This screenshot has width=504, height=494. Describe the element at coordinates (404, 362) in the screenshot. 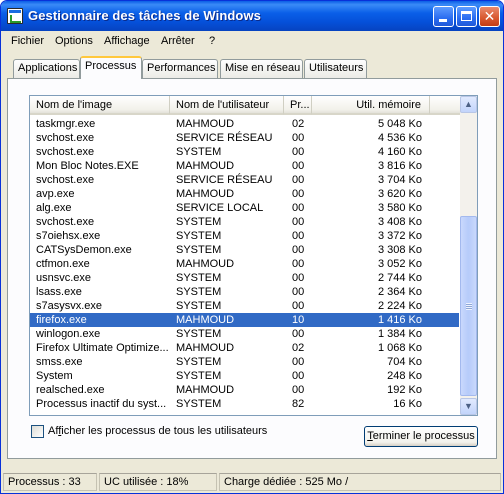

I see `cell-memory: 704 Ko` at that location.